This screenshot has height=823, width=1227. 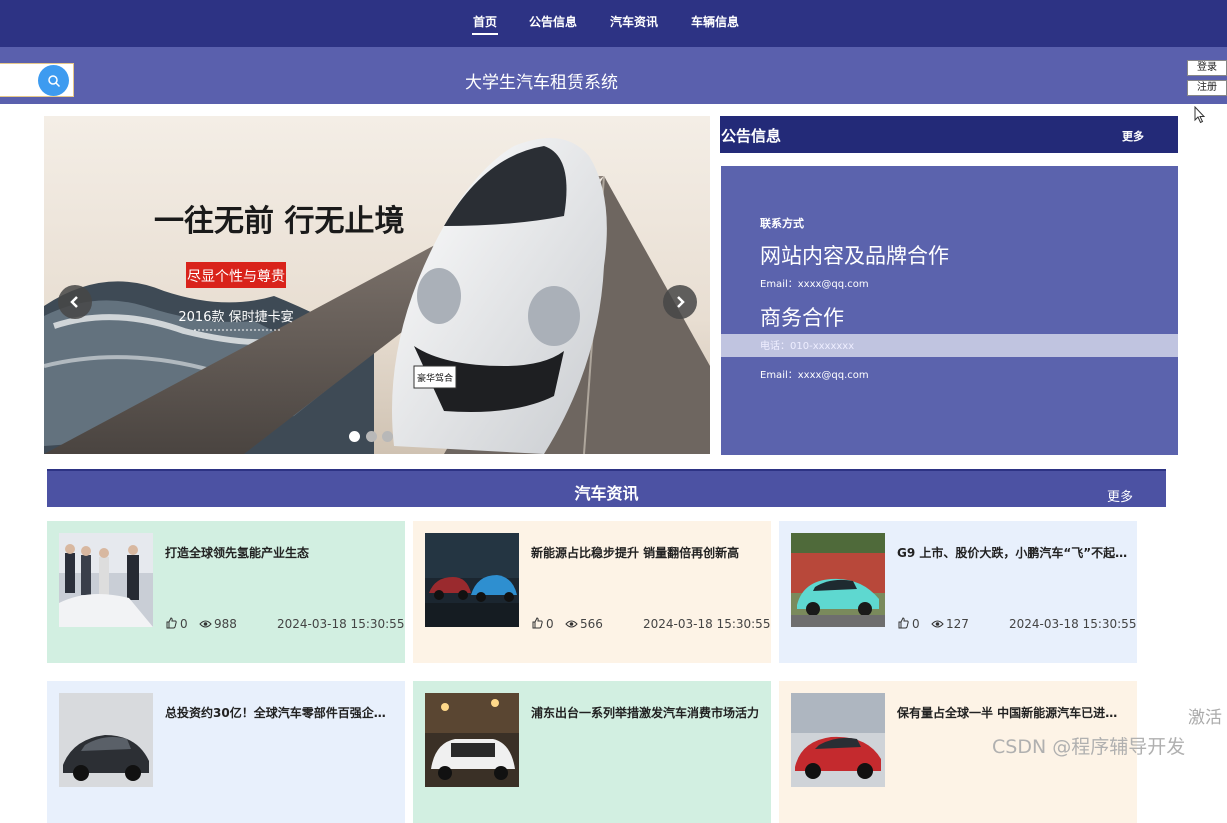 I want to click on nav-car-news: 汽车资讯, so click(x=634, y=24).